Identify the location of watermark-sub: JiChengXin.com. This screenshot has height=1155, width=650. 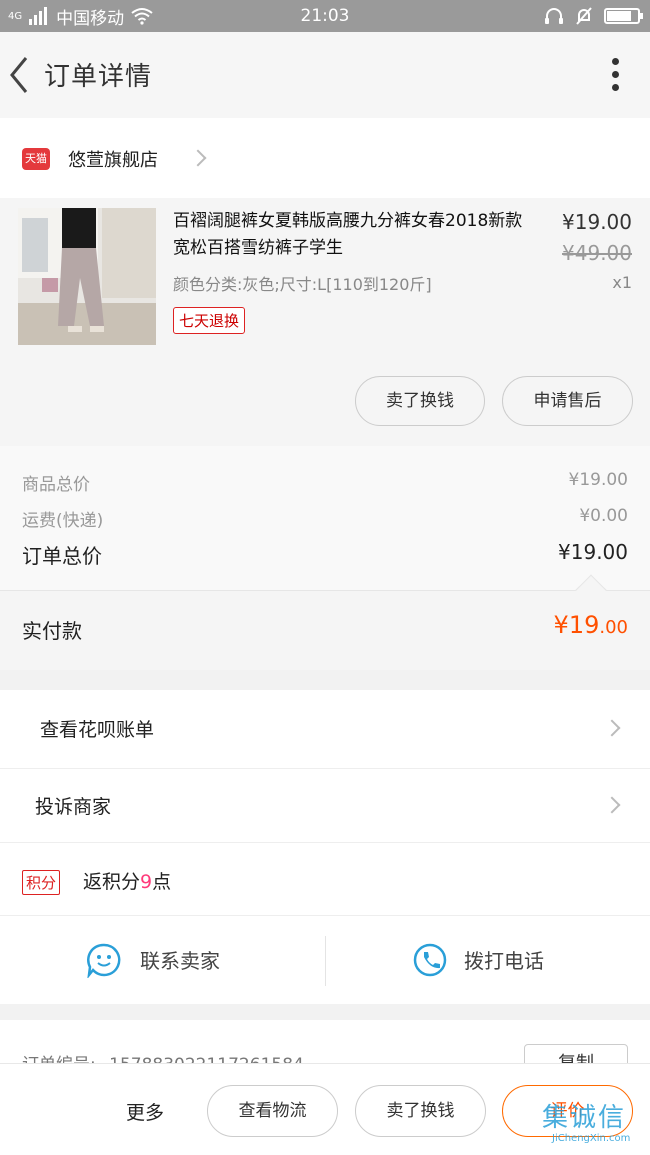
(591, 1138).